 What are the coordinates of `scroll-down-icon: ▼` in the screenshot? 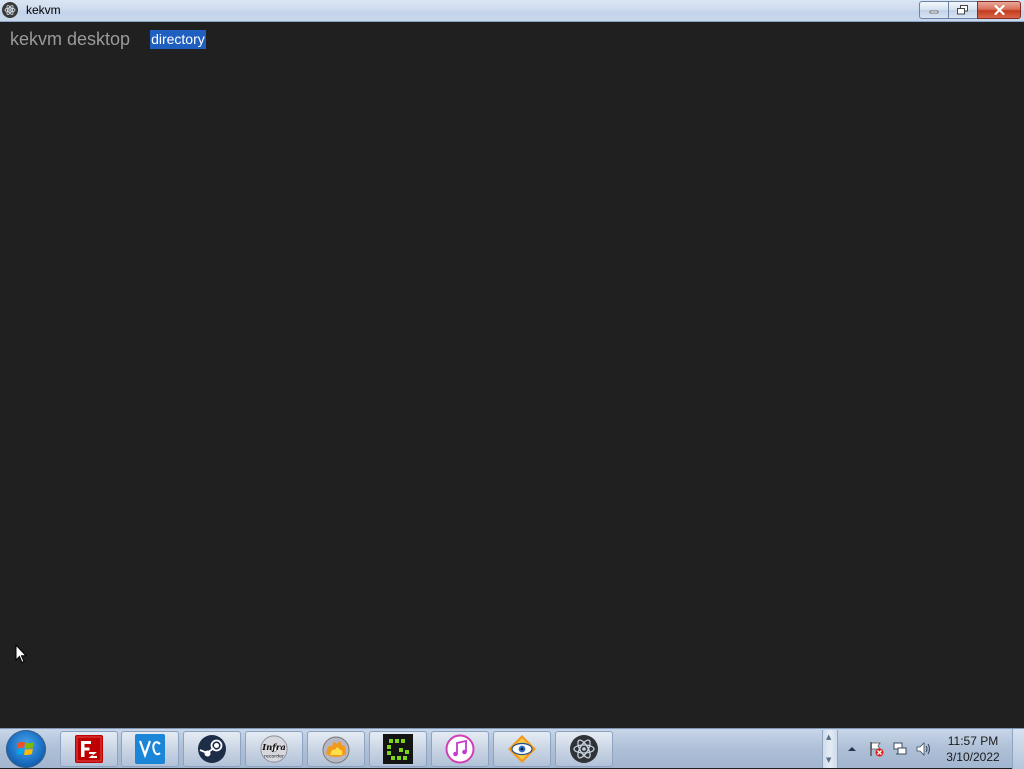 It's located at (828, 760).